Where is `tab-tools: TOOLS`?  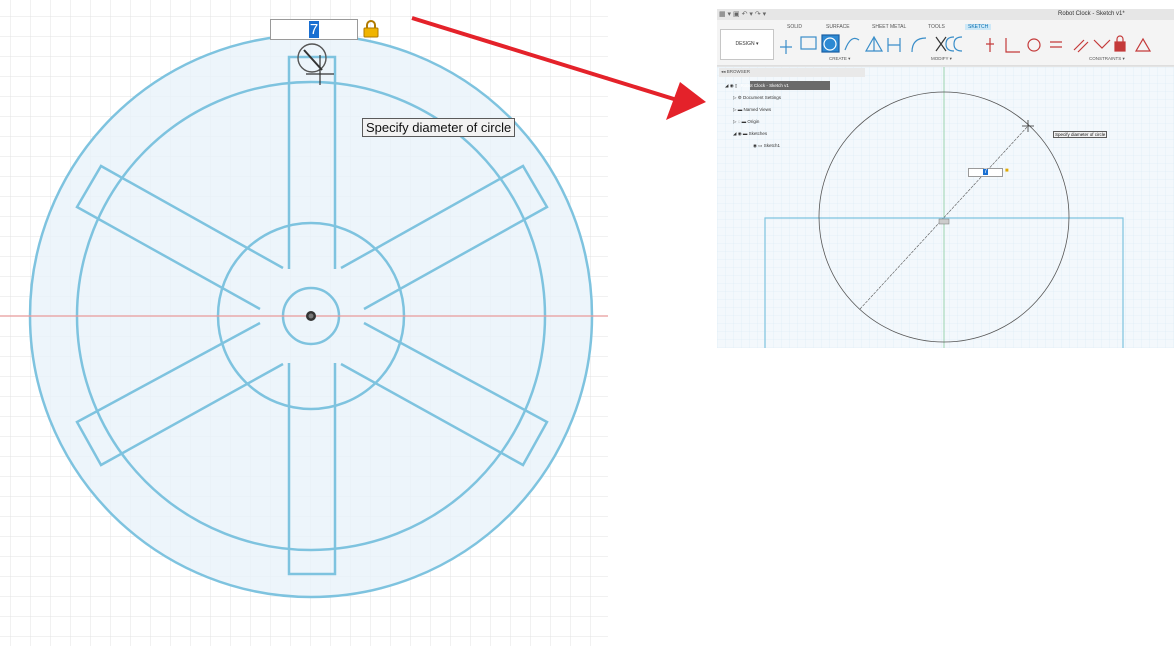
tab-tools: TOOLS is located at coordinates (936, 27).